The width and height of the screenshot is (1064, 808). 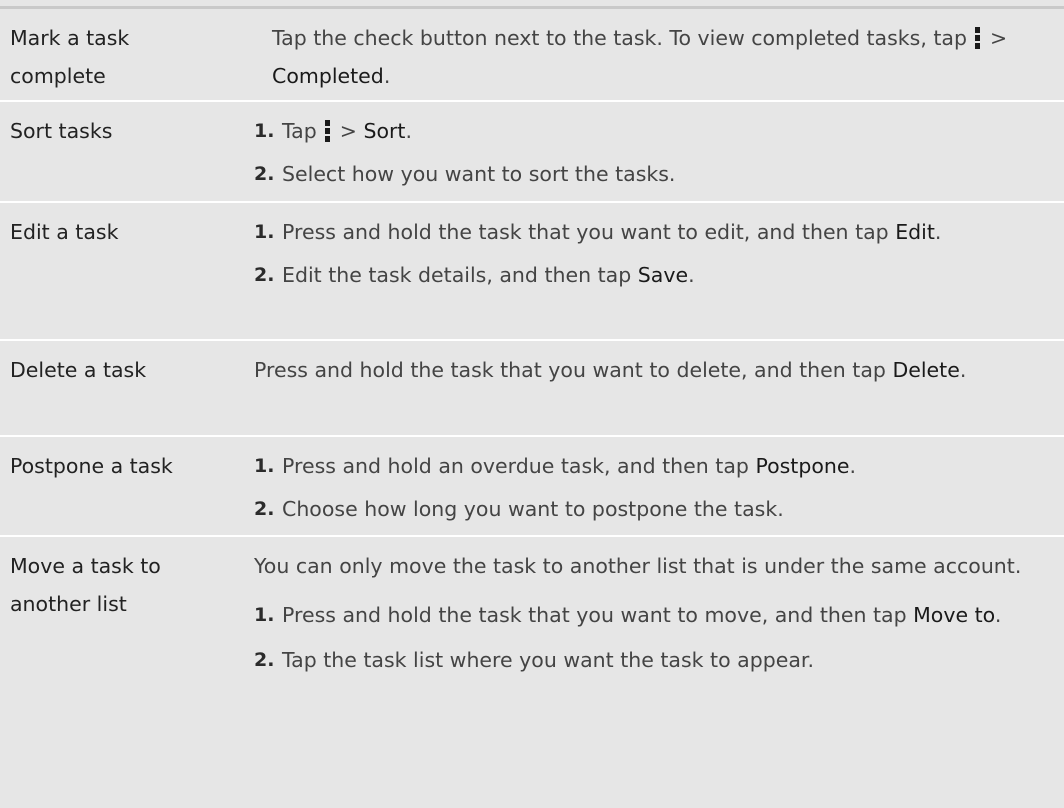 What do you see at coordinates (127, 57) in the screenshot?
I see `row-term: Mark a task complete` at bounding box center [127, 57].